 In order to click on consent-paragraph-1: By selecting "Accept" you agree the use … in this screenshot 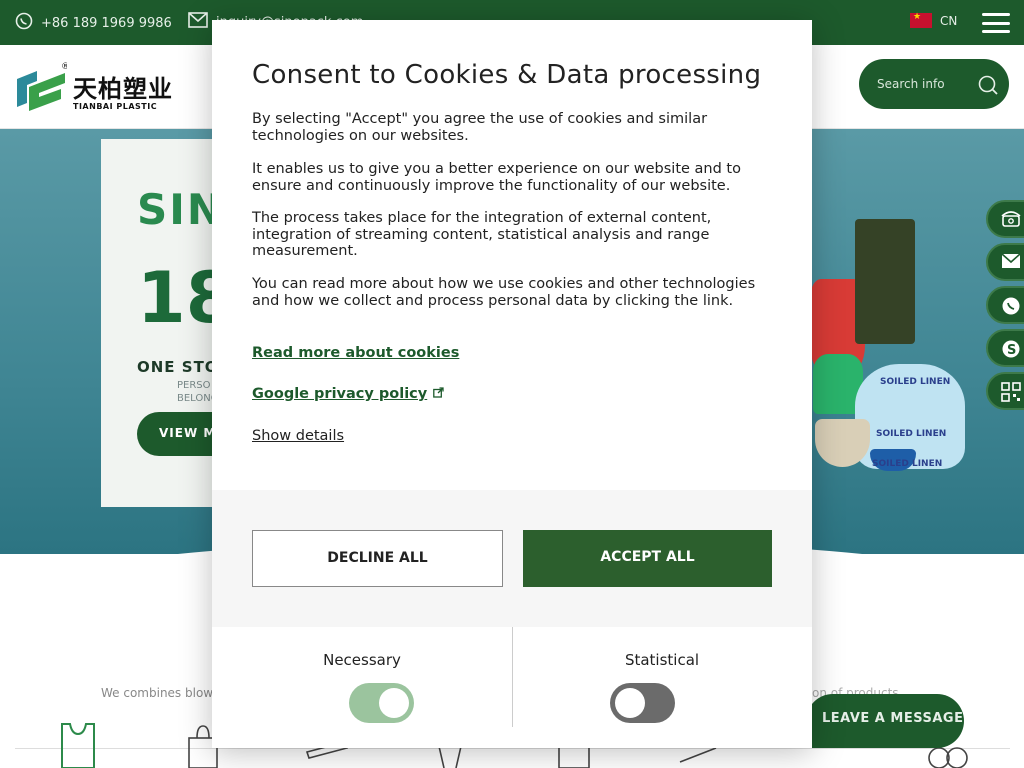, I will do `click(480, 127)`.